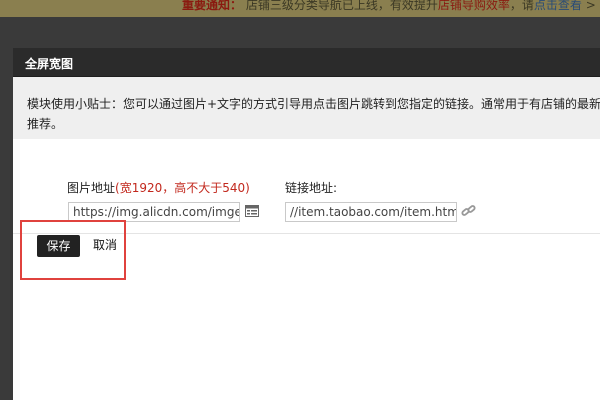 This screenshot has height=400, width=600. What do you see at coordinates (212, 6) in the screenshot?
I see `notice-label: 重要通知：` at bounding box center [212, 6].